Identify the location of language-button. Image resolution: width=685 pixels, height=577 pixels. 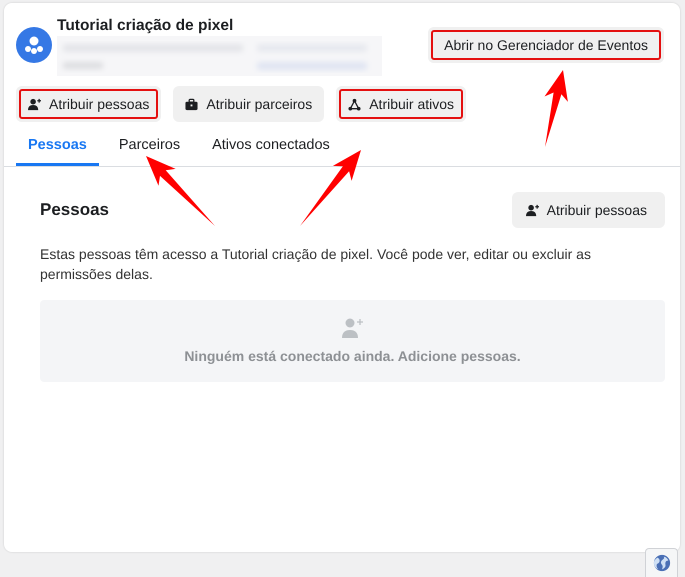
(661, 562).